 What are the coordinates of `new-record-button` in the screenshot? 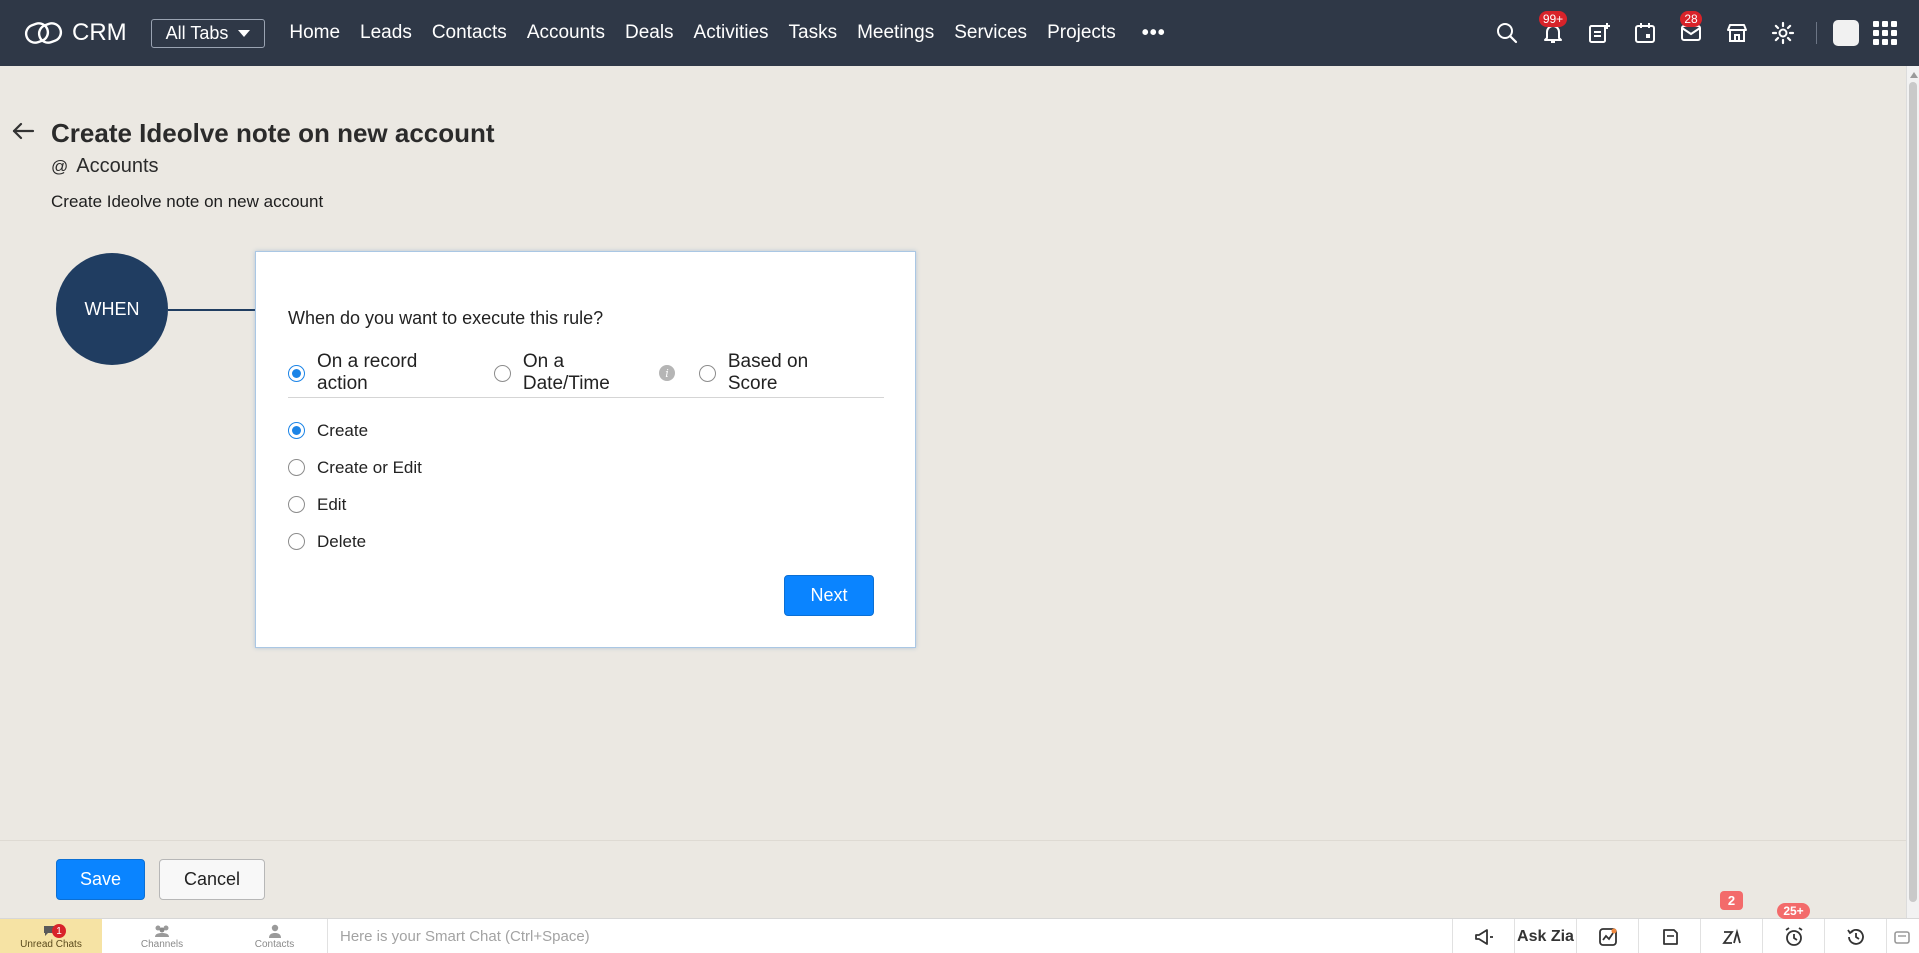 It's located at (1599, 33).